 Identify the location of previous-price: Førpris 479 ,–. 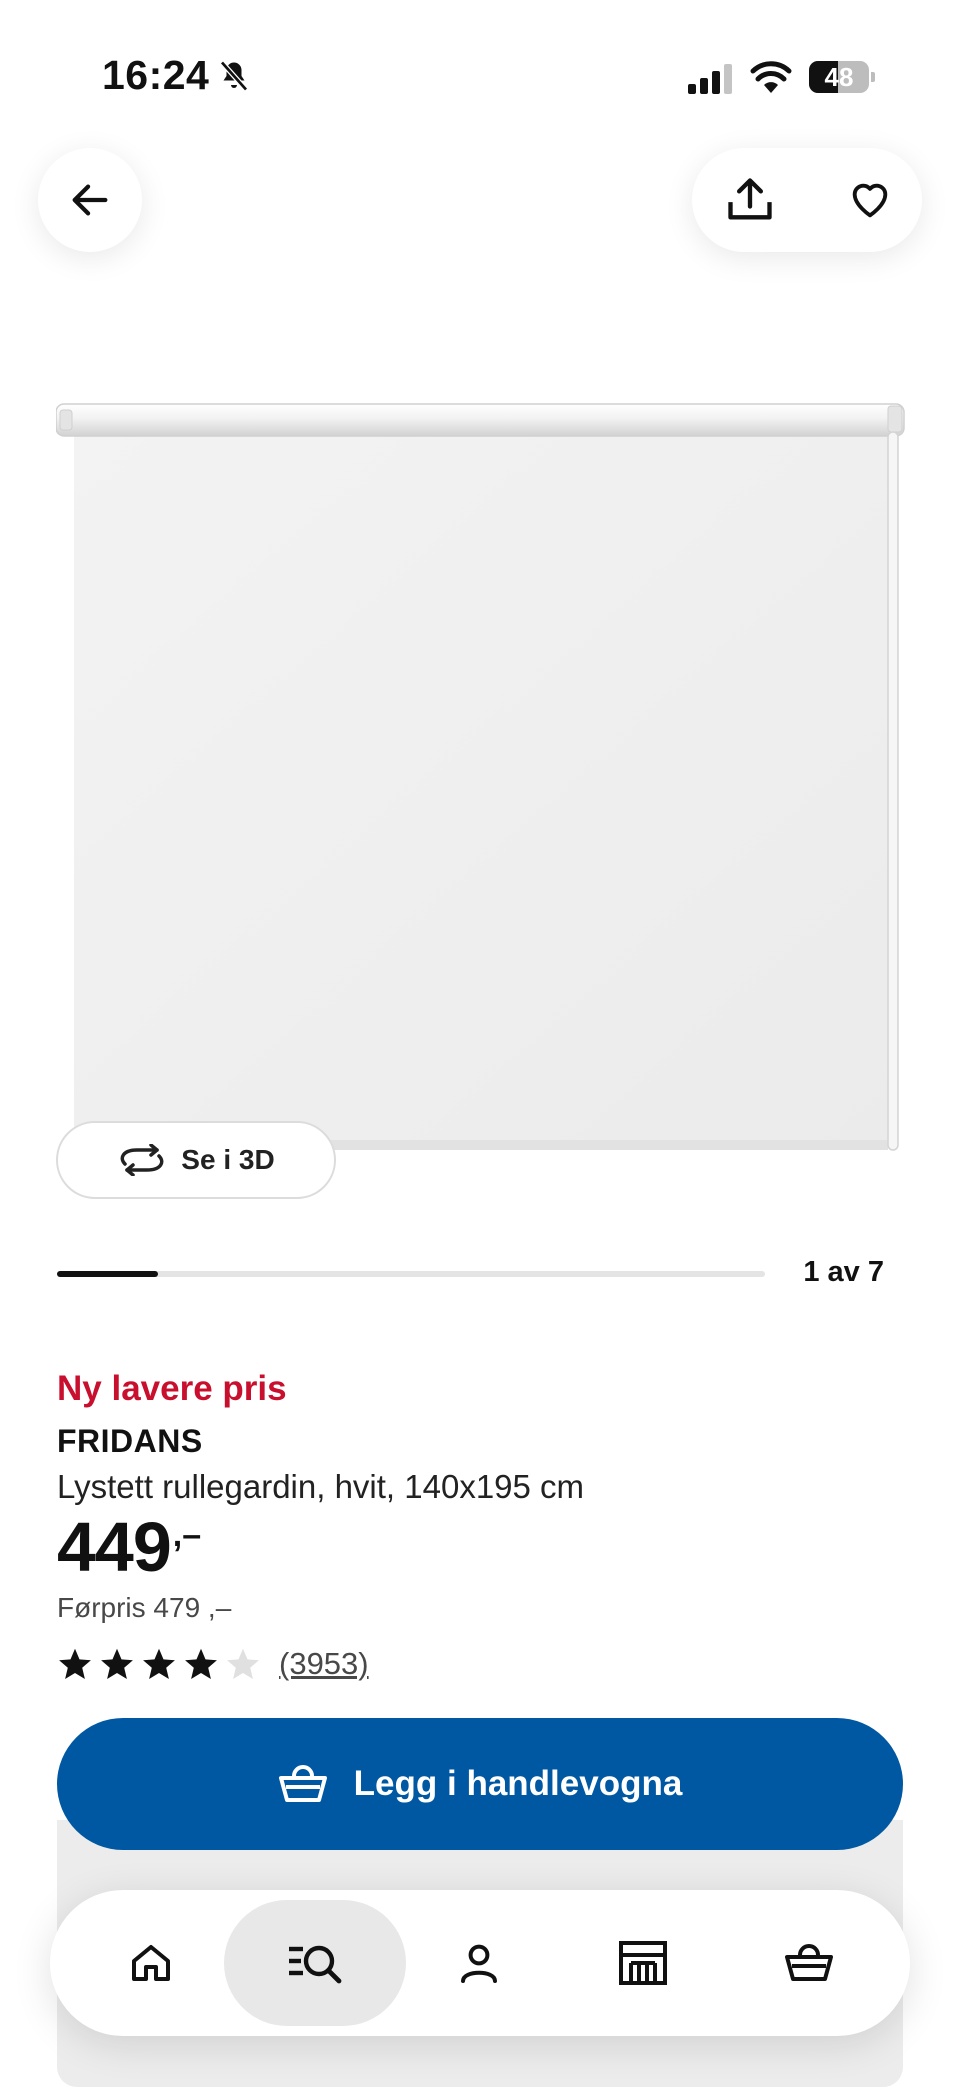
(144, 1607).